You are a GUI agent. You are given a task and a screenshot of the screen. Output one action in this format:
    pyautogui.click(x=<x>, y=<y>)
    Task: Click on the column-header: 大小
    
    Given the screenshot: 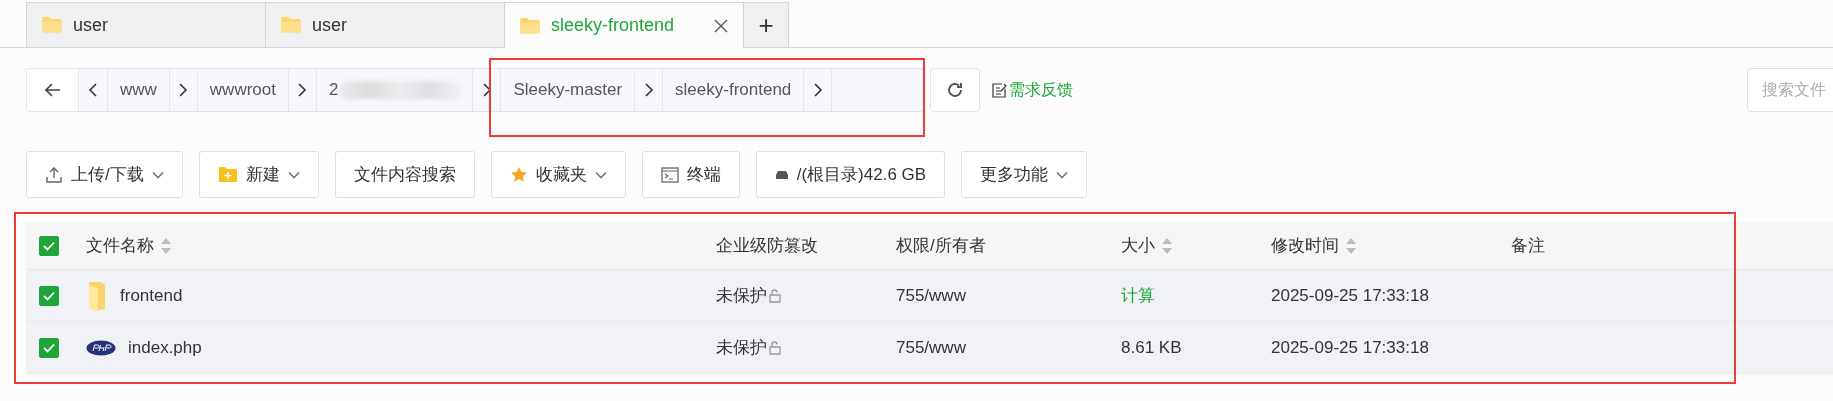 What is the action you would take?
    pyautogui.click(x=1138, y=245)
    